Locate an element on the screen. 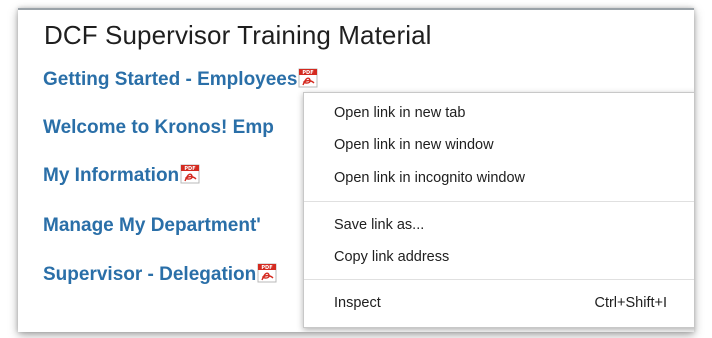  menu-item-open-new-window: Open link in new window is located at coordinates (499, 145).